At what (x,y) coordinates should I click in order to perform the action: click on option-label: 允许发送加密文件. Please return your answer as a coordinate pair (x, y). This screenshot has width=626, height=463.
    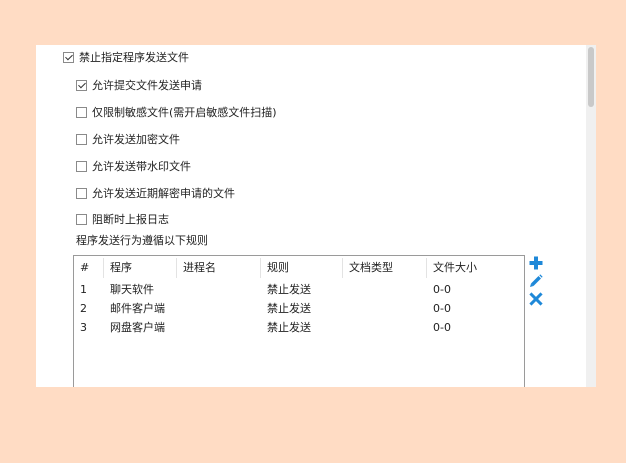
    Looking at the image, I should click on (136, 139).